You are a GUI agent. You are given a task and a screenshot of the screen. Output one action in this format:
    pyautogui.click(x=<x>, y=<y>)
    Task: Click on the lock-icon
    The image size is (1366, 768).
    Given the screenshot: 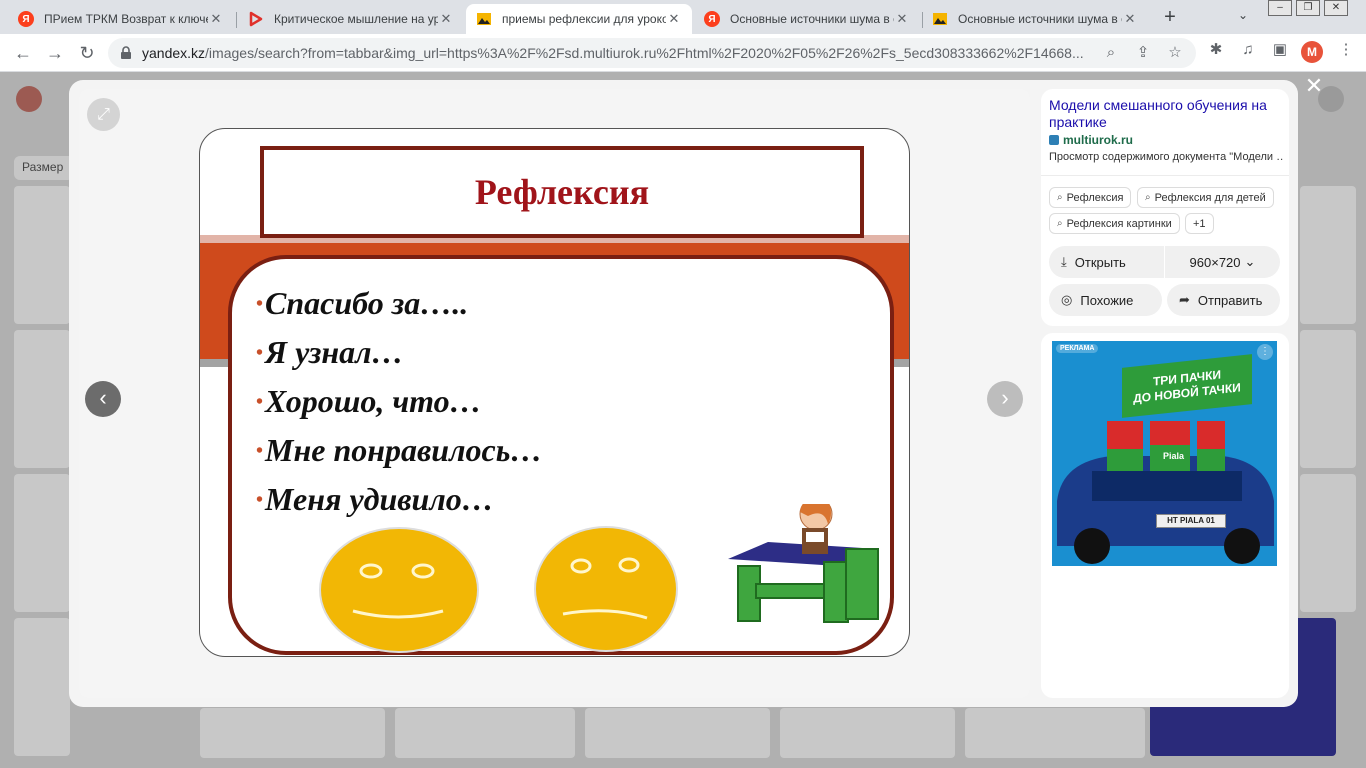 What is the action you would take?
    pyautogui.click(x=126, y=53)
    